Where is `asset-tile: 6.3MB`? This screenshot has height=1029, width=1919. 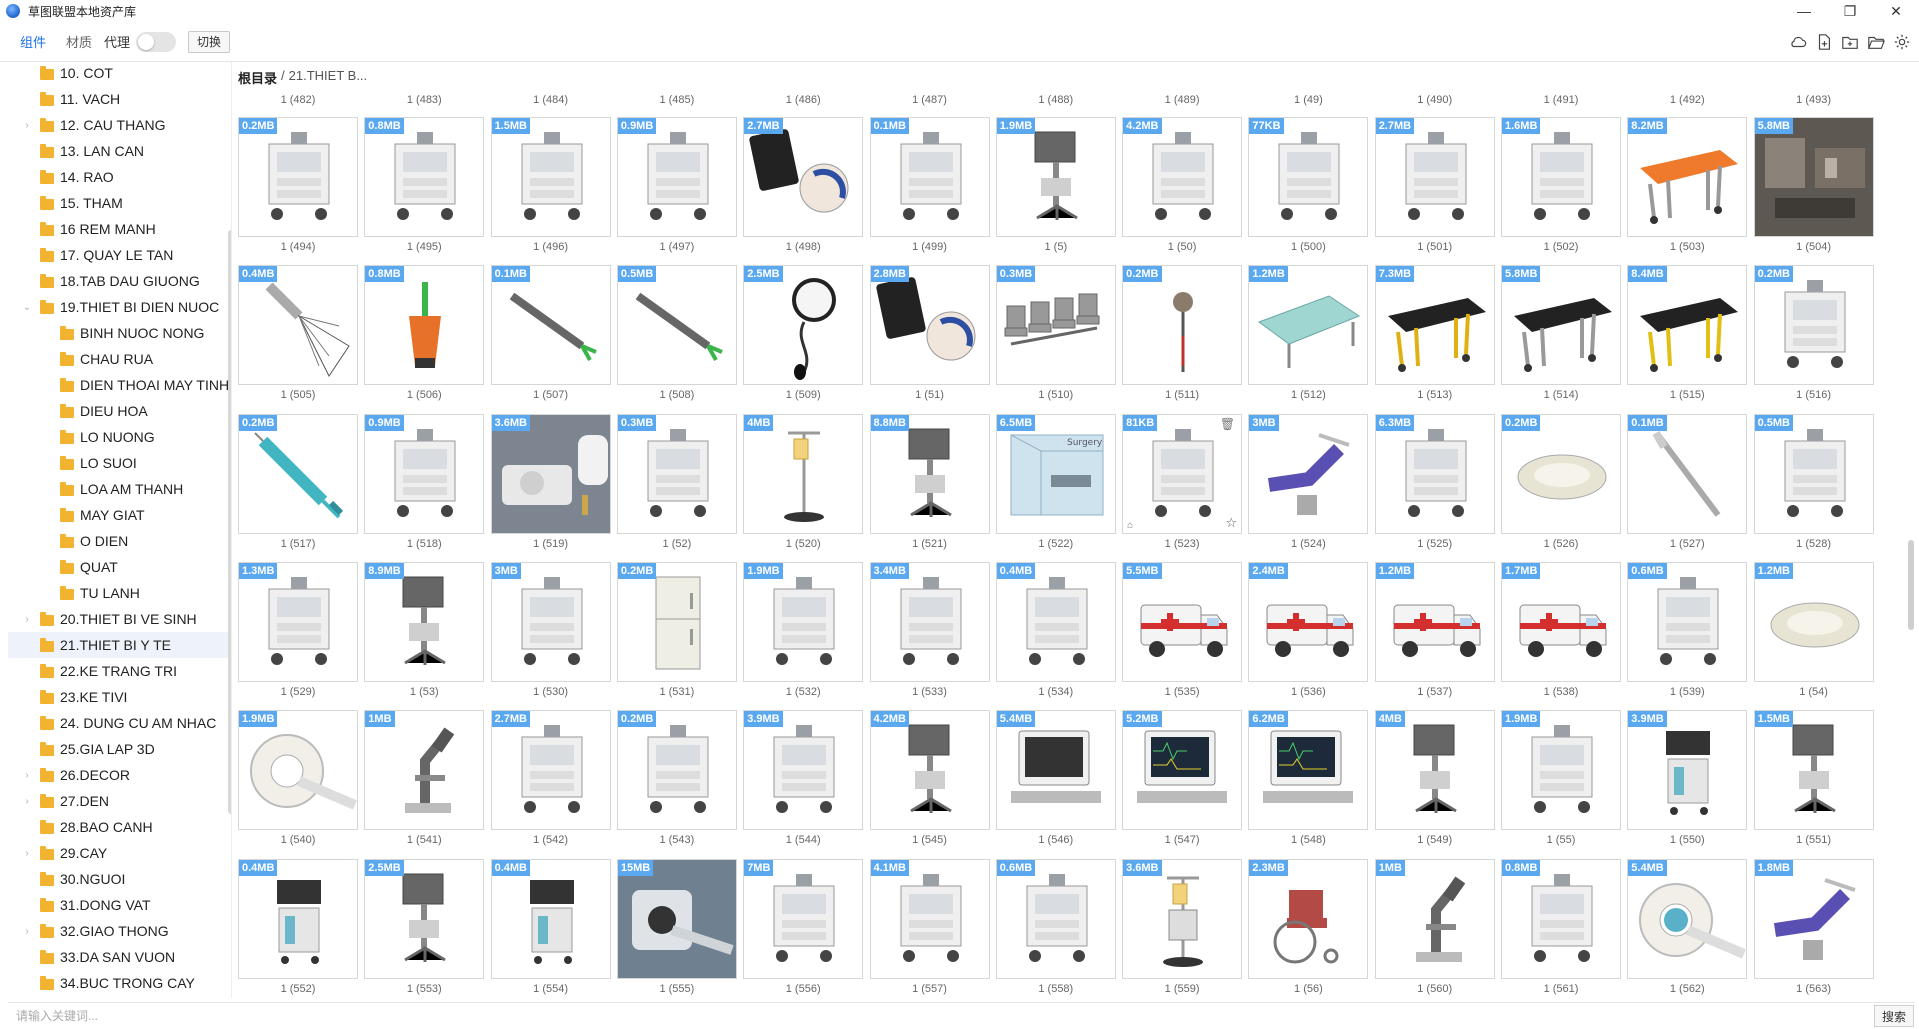
asset-tile: 6.3MB is located at coordinates (1434, 473).